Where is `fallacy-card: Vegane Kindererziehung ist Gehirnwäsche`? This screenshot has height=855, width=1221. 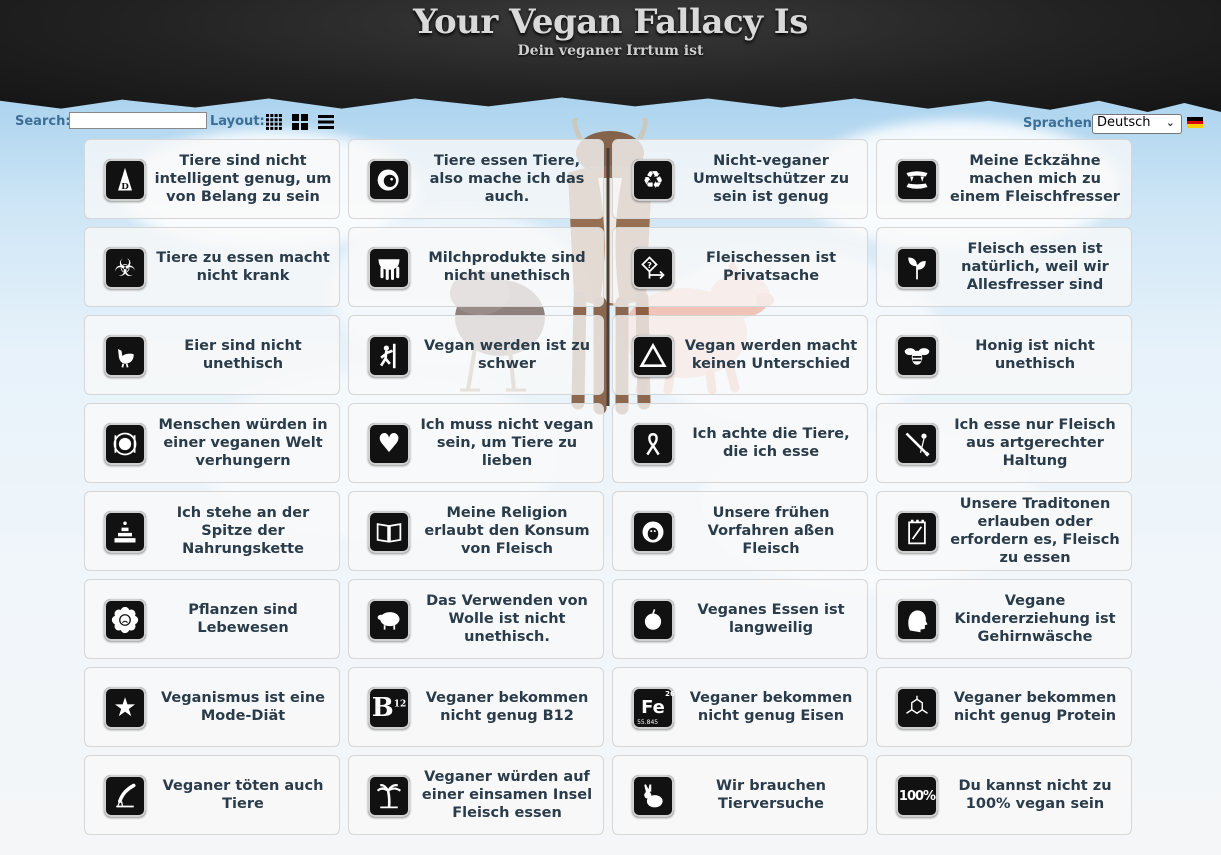 fallacy-card: Vegane Kindererziehung ist Gehirnwäsche is located at coordinates (1004, 619).